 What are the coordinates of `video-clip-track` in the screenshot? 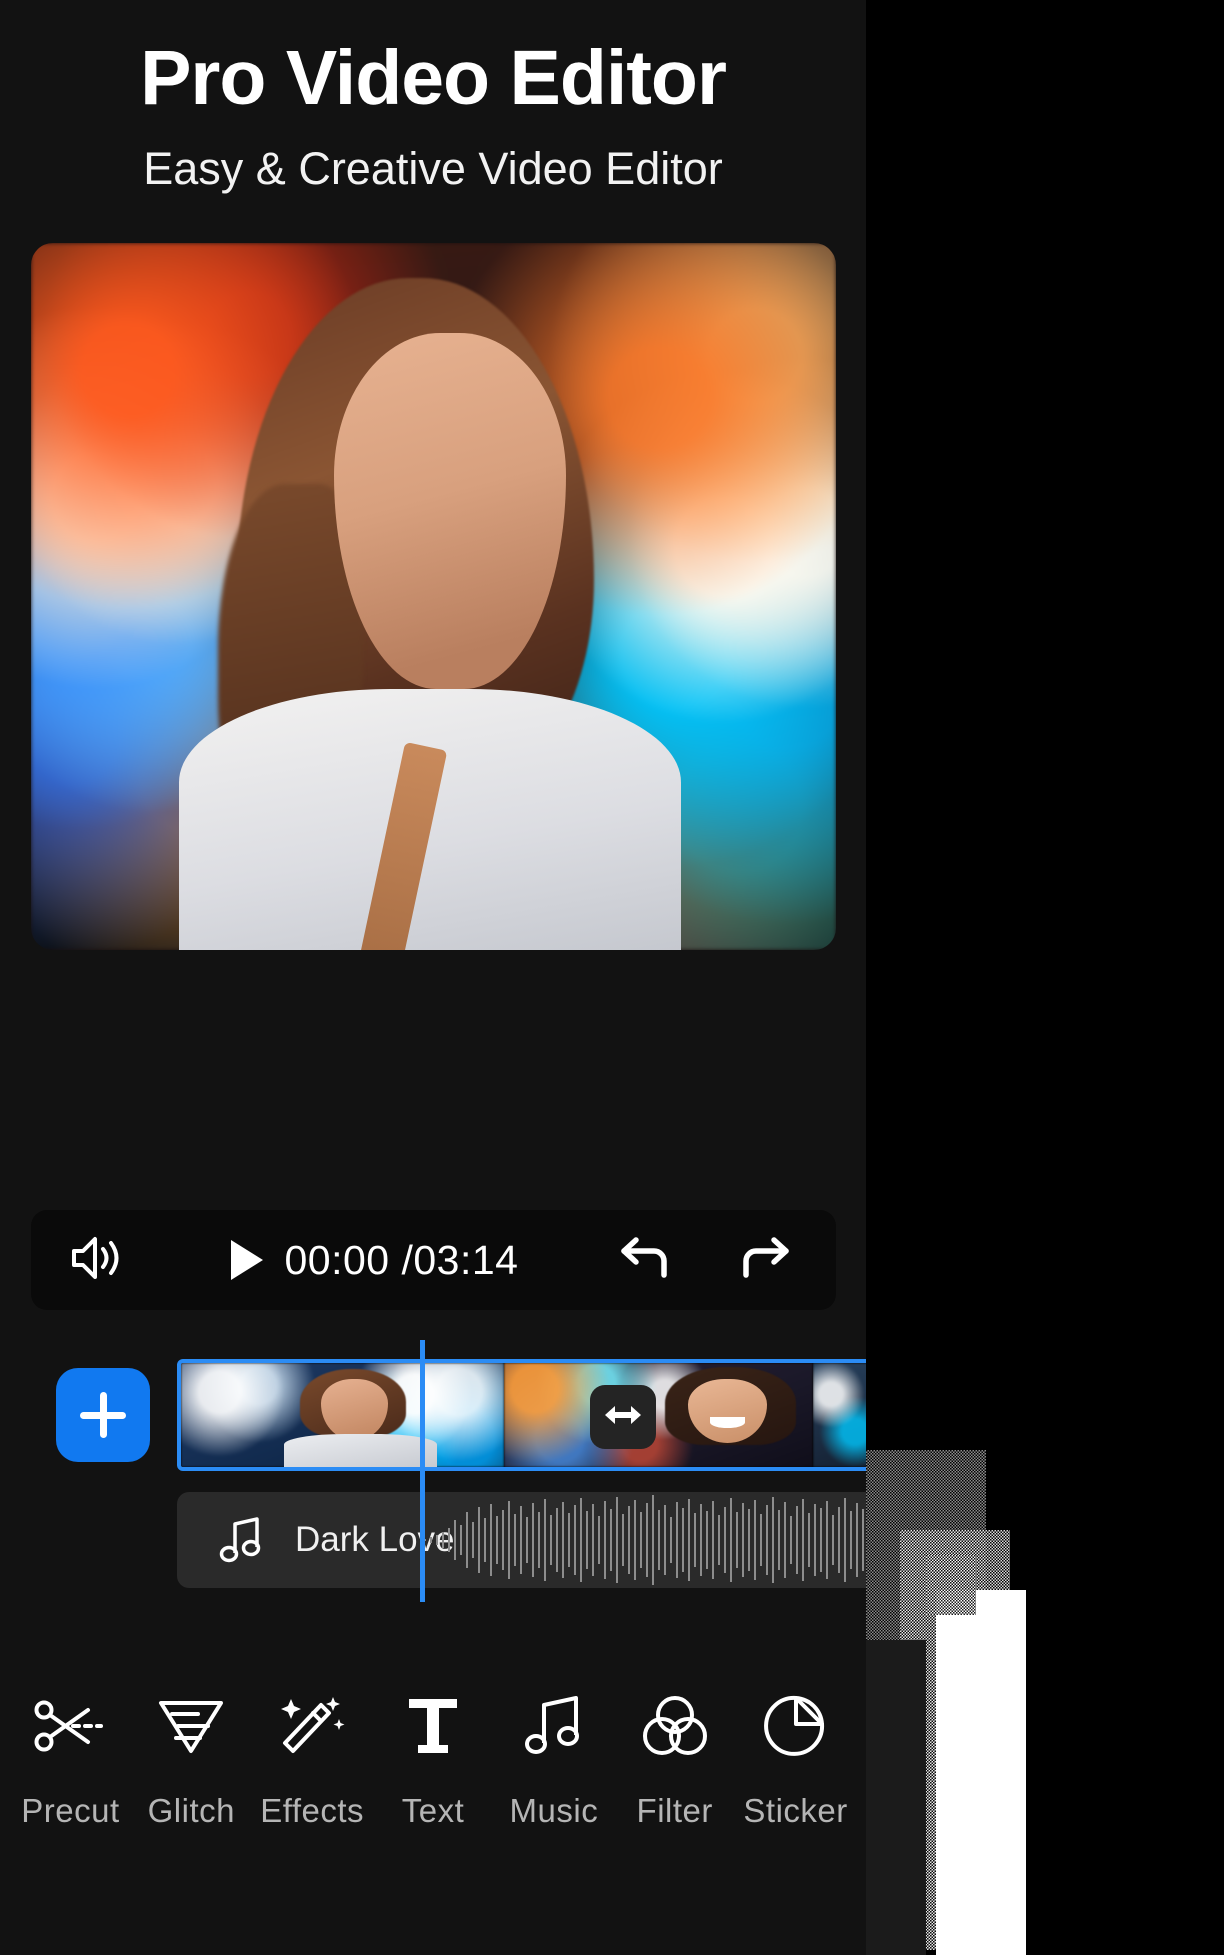 It's located at (521, 1415).